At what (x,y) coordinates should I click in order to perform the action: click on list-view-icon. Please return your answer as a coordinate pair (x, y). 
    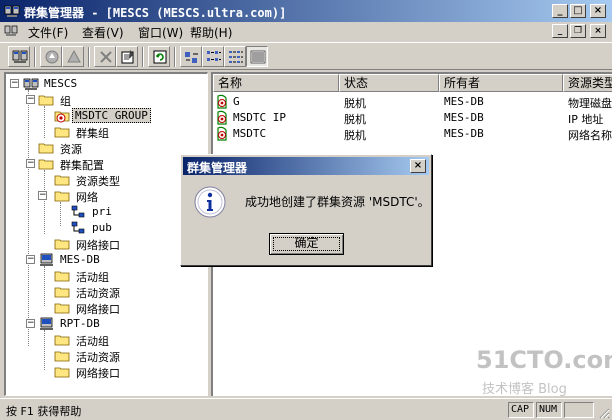
    Looking at the image, I should click on (236, 57).